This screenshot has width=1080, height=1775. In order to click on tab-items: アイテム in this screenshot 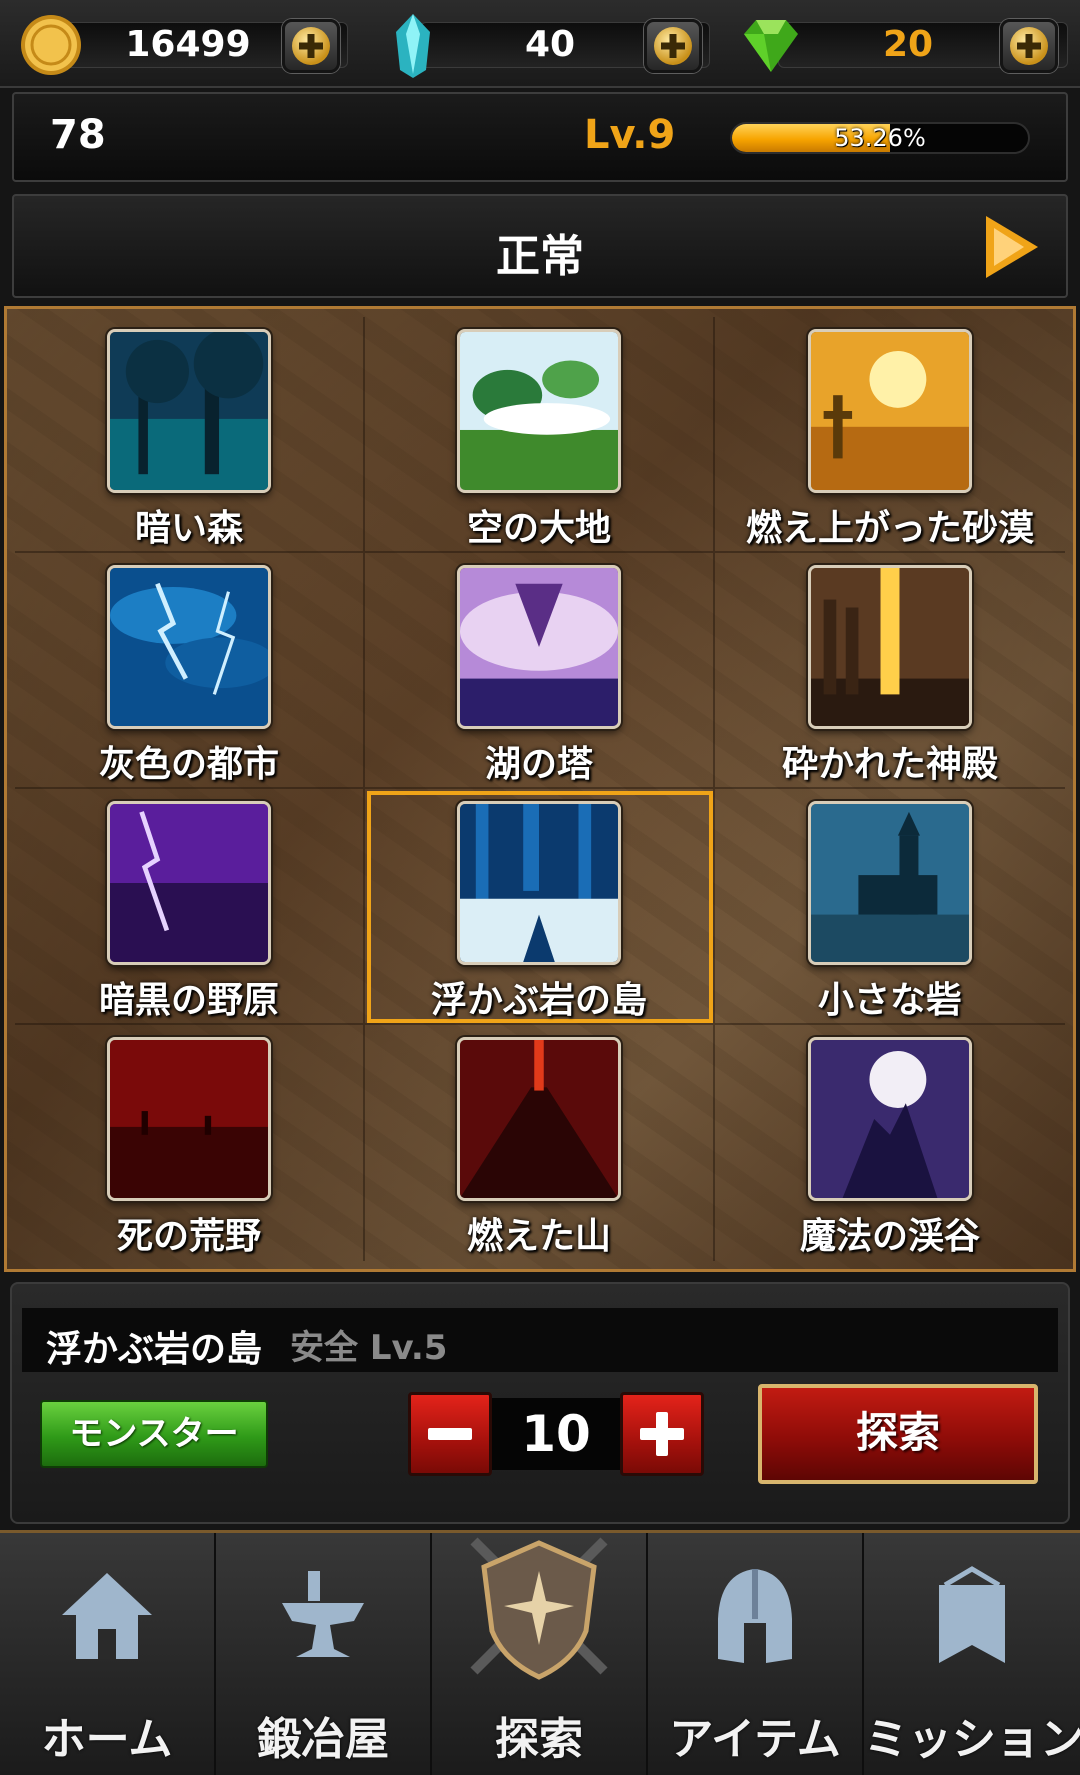, I will do `click(756, 1654)`.